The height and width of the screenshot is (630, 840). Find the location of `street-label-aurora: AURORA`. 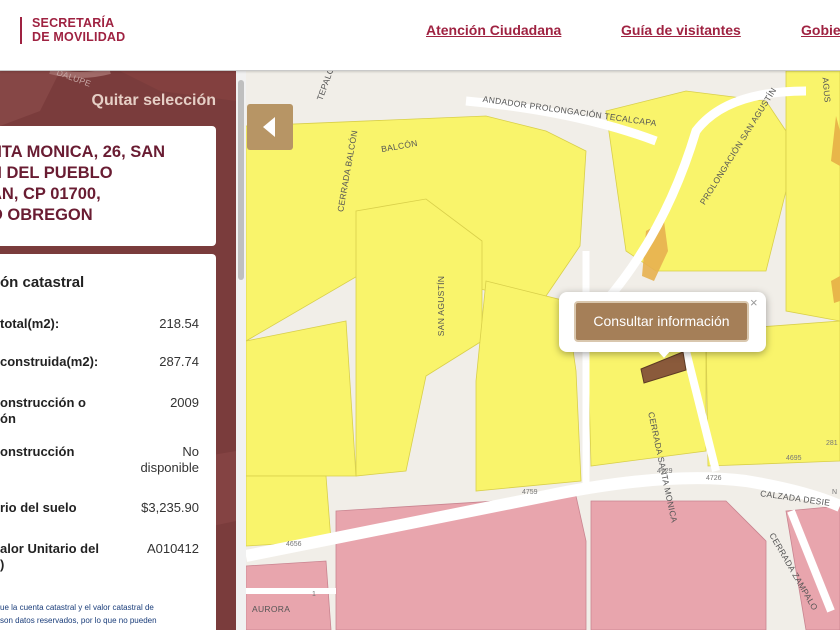

street-label-aurora: AURORA is located at coordinates (271, 609).